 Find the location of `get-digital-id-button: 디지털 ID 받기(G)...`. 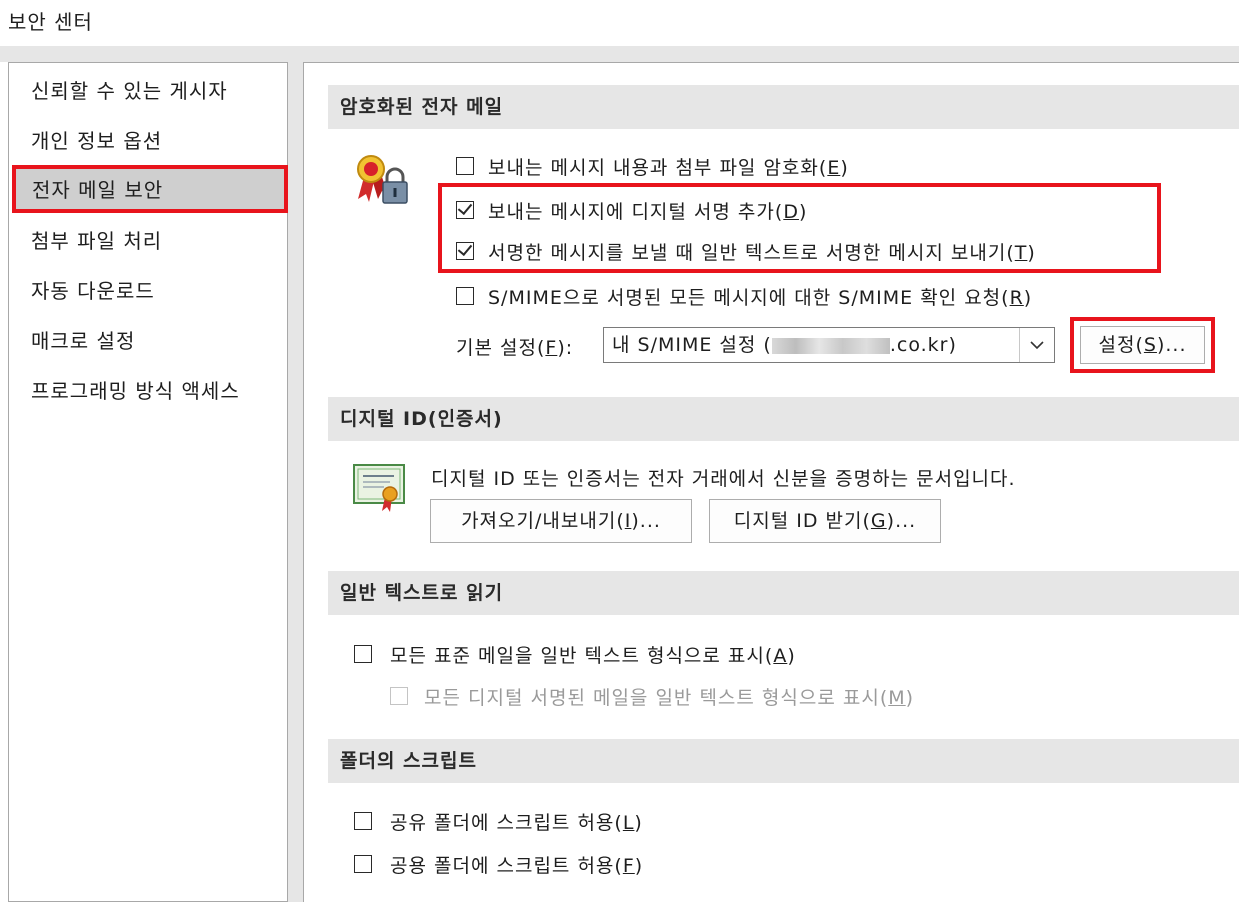

get-digital-id-button: 디지털 ID 받기(G)... is located at coordinates (825, 521).